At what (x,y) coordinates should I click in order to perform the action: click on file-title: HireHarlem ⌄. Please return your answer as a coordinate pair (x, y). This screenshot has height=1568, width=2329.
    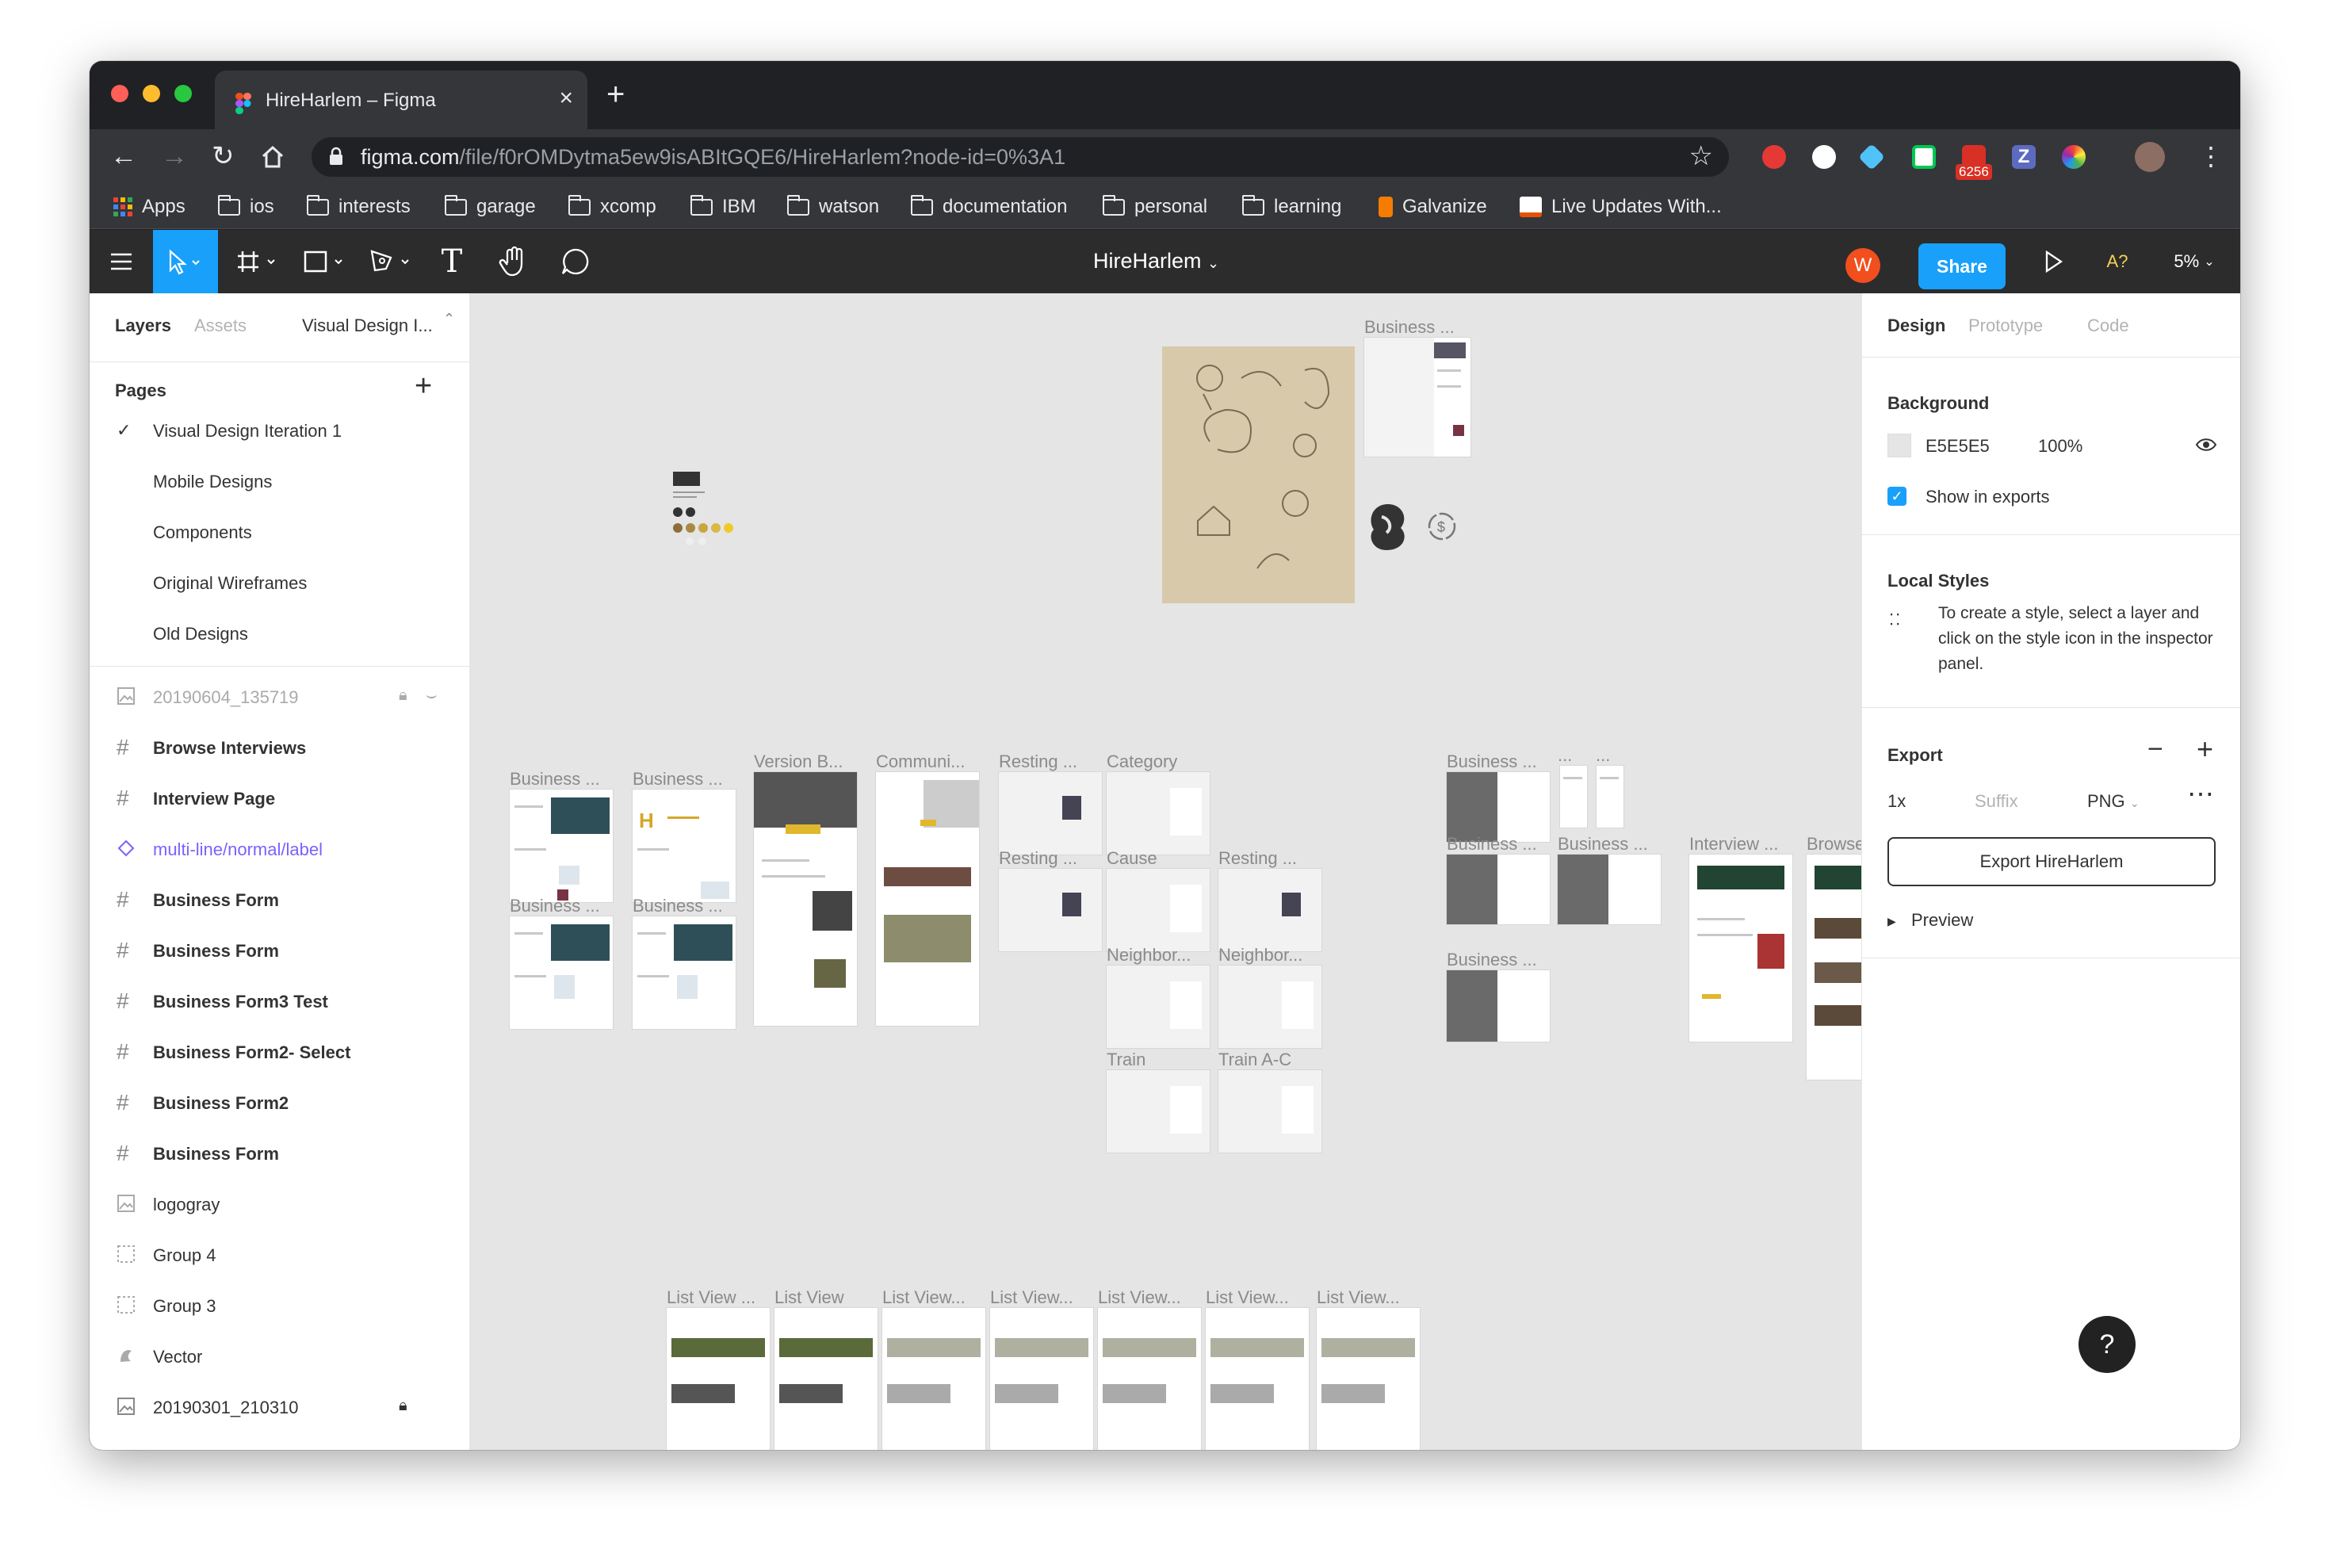
    Looking at the image, I should click on (1156, 261).